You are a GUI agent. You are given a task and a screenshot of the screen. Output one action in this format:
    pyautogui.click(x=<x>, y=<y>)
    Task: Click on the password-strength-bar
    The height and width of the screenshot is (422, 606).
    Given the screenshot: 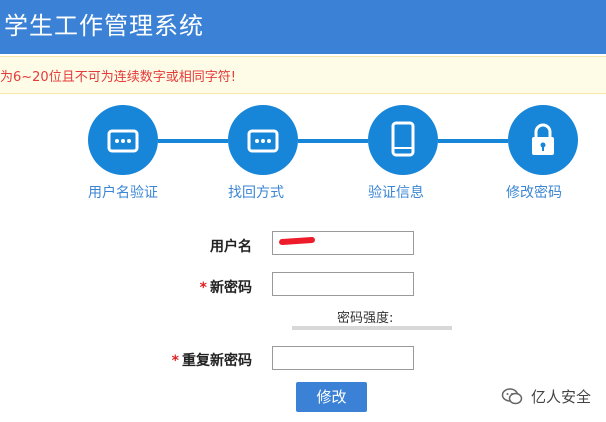 What is the action you would take?
    pyautogui.click(x=372, y=328)
    